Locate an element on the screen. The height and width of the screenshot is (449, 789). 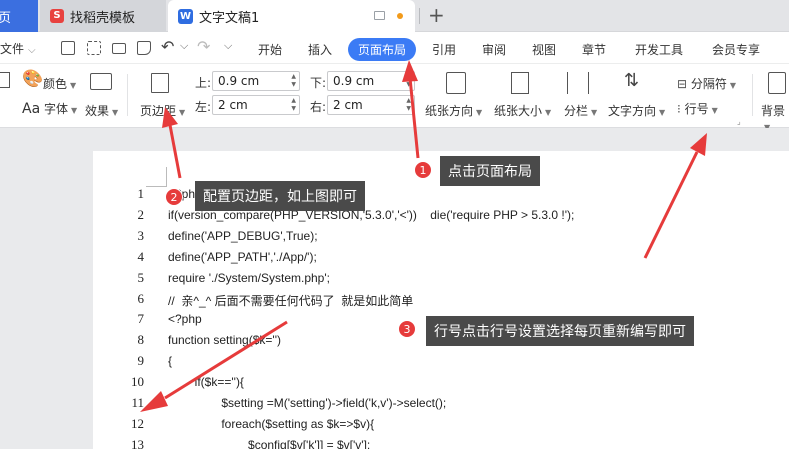
orientation-icon is located at coordinates (456, 83).